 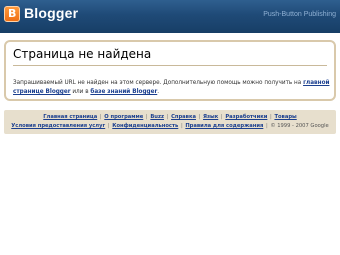 What do you see at coordinates (170, 16) in the screenshot?
I see `header-bar: B Blogger Push-Button Publishing` at bounding box center [170, 16].